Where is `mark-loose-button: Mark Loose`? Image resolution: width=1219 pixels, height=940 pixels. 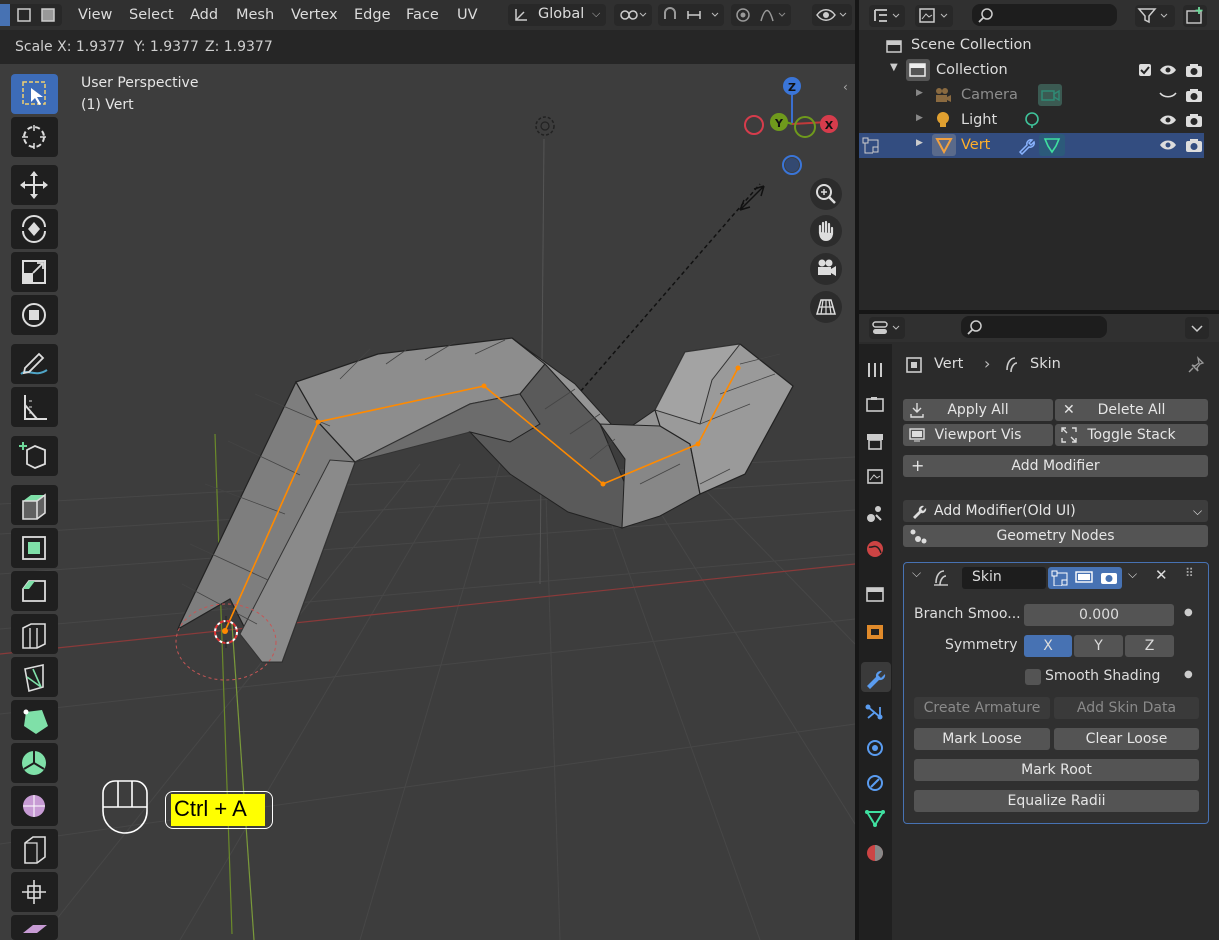 mark-loose-button: Mark Loose is located at coordinates (982, 739).